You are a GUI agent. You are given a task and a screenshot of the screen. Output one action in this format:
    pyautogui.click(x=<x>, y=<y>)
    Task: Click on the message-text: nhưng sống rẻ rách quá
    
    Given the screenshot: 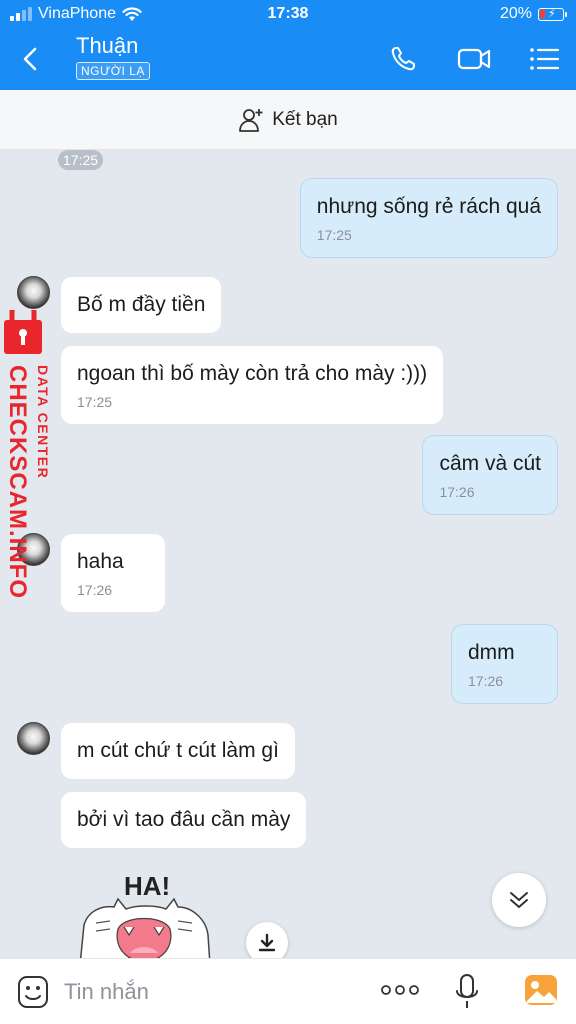 What is the action you would take?
    pyautogui.click(x=428, y=206)
    